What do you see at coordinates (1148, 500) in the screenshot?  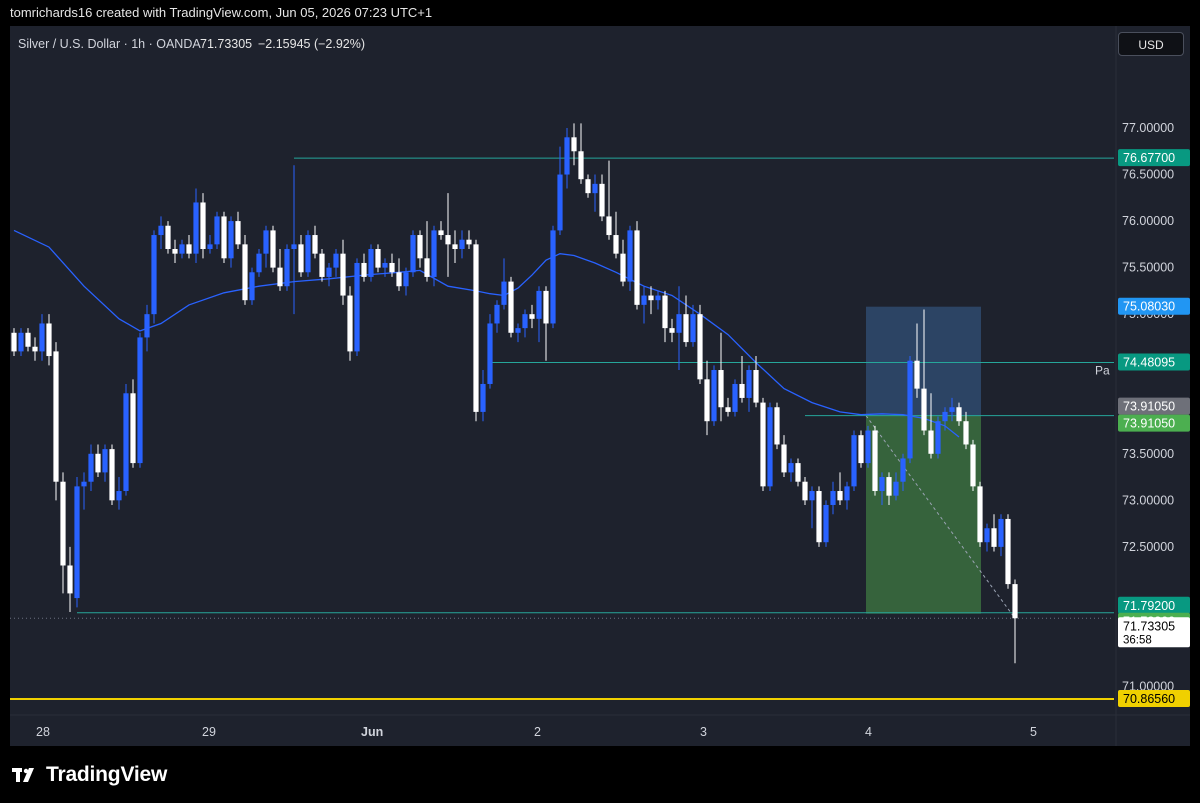 I see `price-tick-label: 73.00000` at bounding box center [1148, 500].